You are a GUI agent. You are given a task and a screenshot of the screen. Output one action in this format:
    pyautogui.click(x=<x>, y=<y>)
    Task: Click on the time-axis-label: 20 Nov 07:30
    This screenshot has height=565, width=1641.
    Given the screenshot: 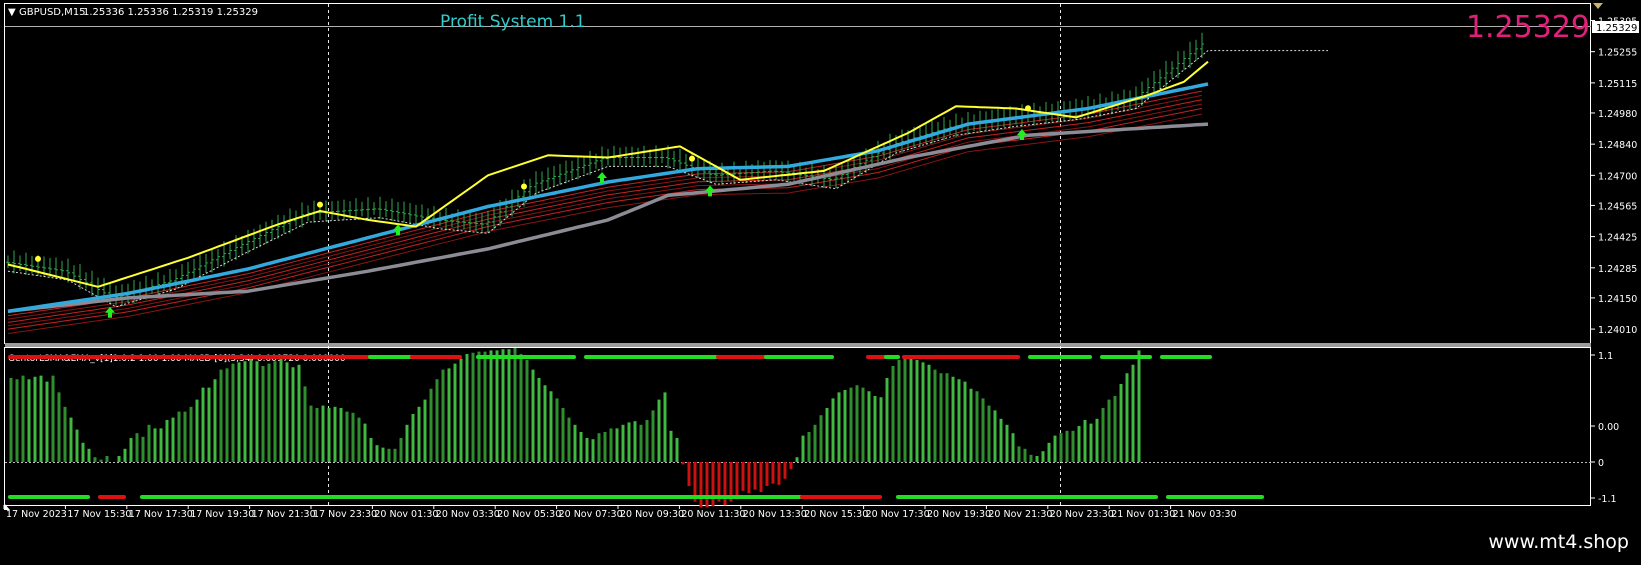 What is the action you would take?
    pyautogui.click(x=591, y=514)
    